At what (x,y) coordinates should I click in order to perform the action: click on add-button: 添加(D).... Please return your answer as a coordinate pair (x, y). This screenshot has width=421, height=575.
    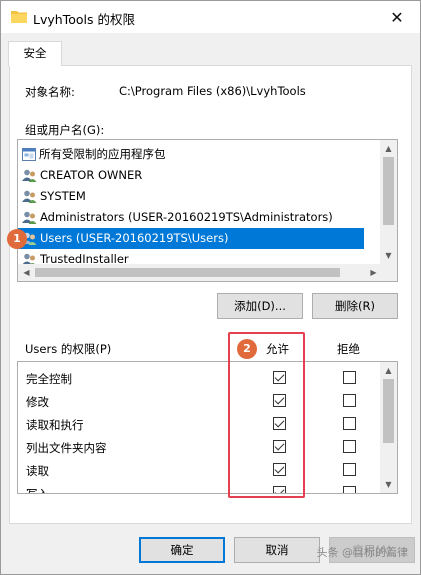
    Looking at the image, I should click on (260, 306).